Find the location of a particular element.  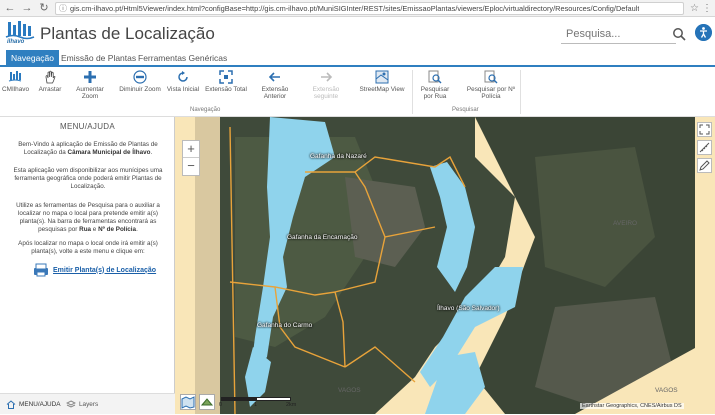

scale-label: 2km is located at coordinates (291, 405).